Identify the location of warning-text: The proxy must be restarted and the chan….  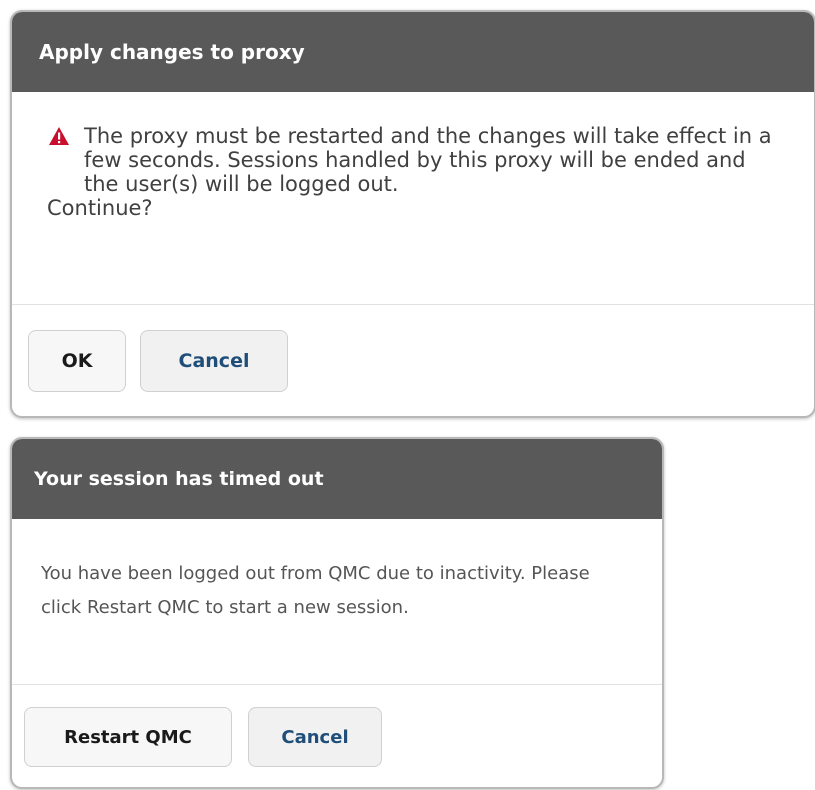
(428, 160).